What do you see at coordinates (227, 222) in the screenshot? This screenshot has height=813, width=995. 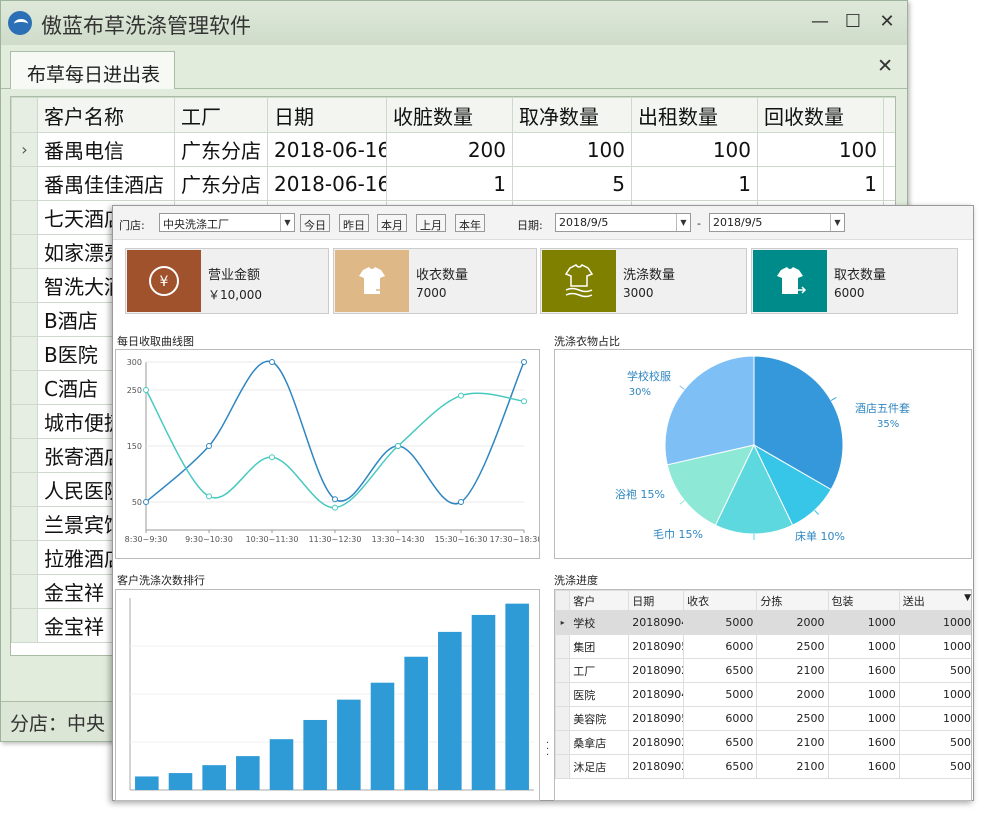 I see `store-select: 中央洗涤工厂 ▼` at bounding box center [227, 222].